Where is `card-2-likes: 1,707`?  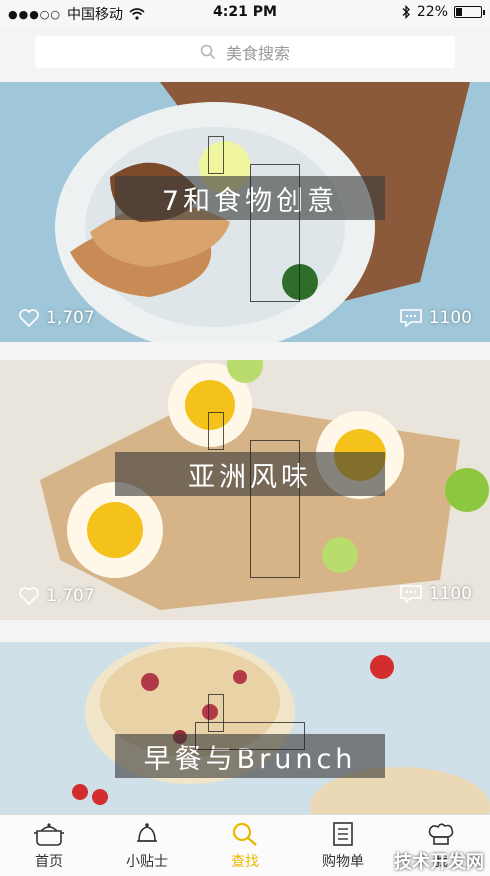 card-2-likes: 1,707 is located at coordinates (56, 596).